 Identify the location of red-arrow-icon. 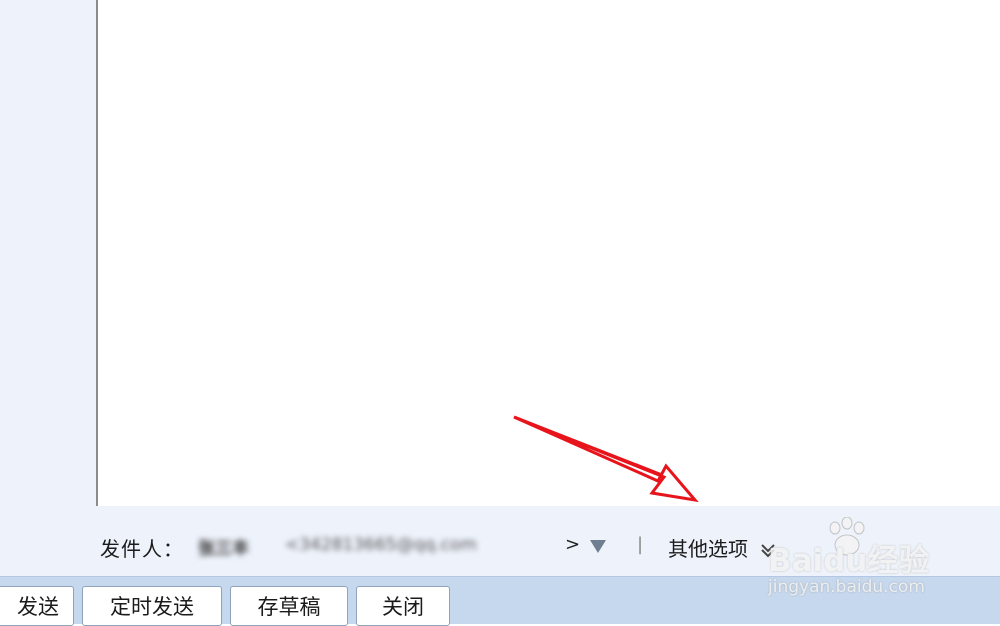
(606, 459).